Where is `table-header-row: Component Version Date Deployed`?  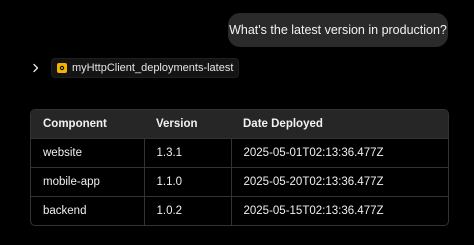 table-header-row: Component Version Date Deployed is located at coordinates (239, 124).